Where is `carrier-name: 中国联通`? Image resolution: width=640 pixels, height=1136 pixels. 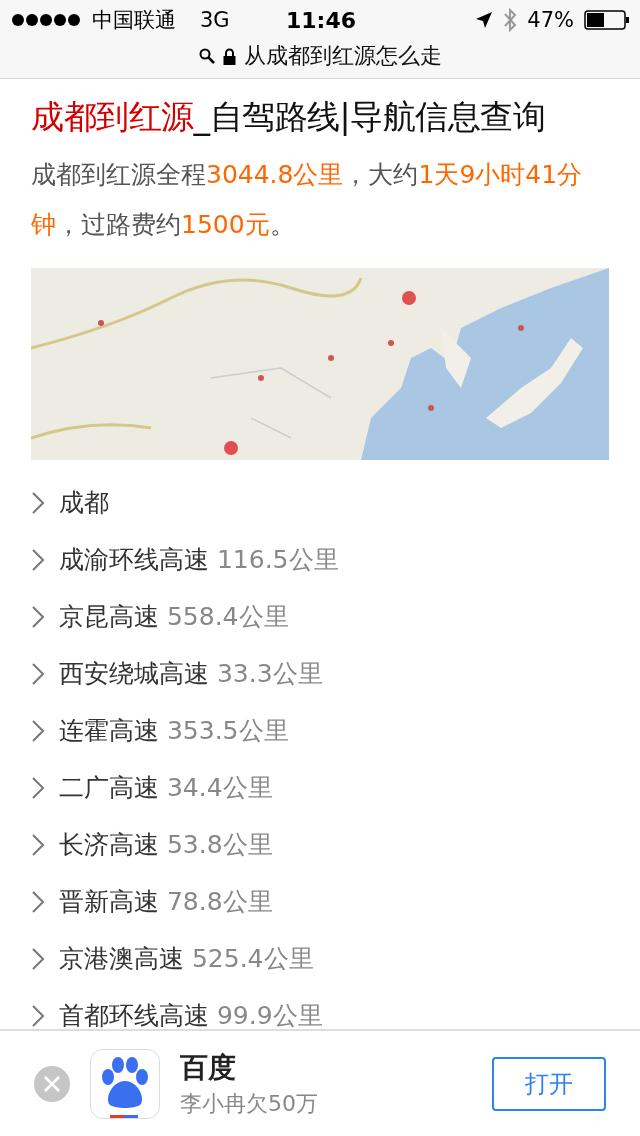
carrier-name: 中国联通 is located at coordinates (134, 20).